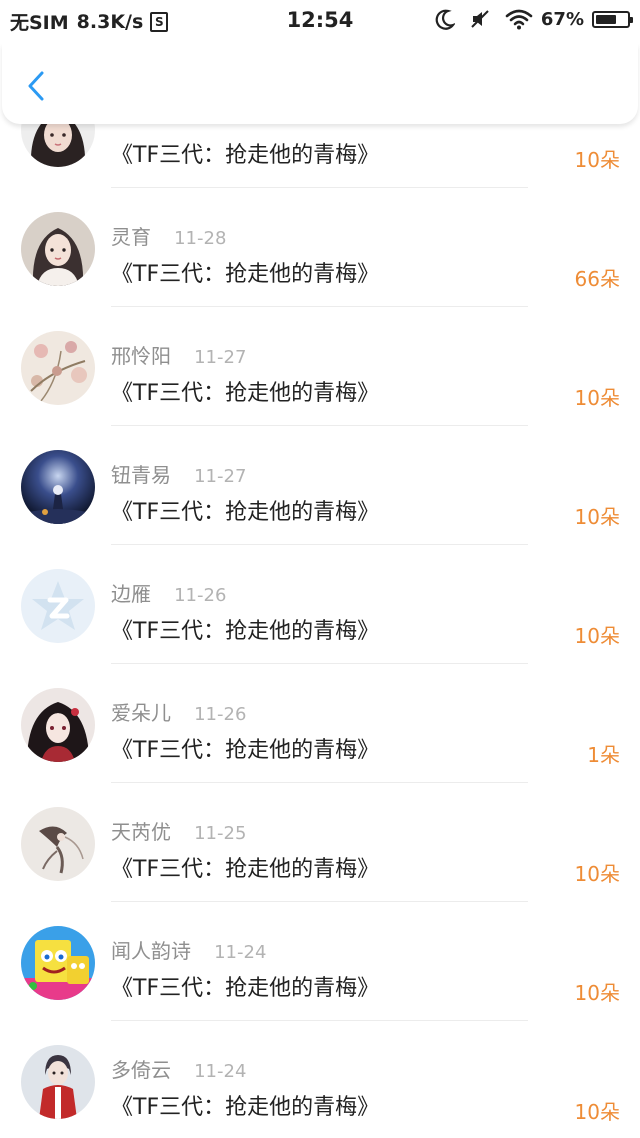 The width and height of the screenshot is (640, 1138). I want to click on name-line: 多倚云 11-24, so click(178, 1068).